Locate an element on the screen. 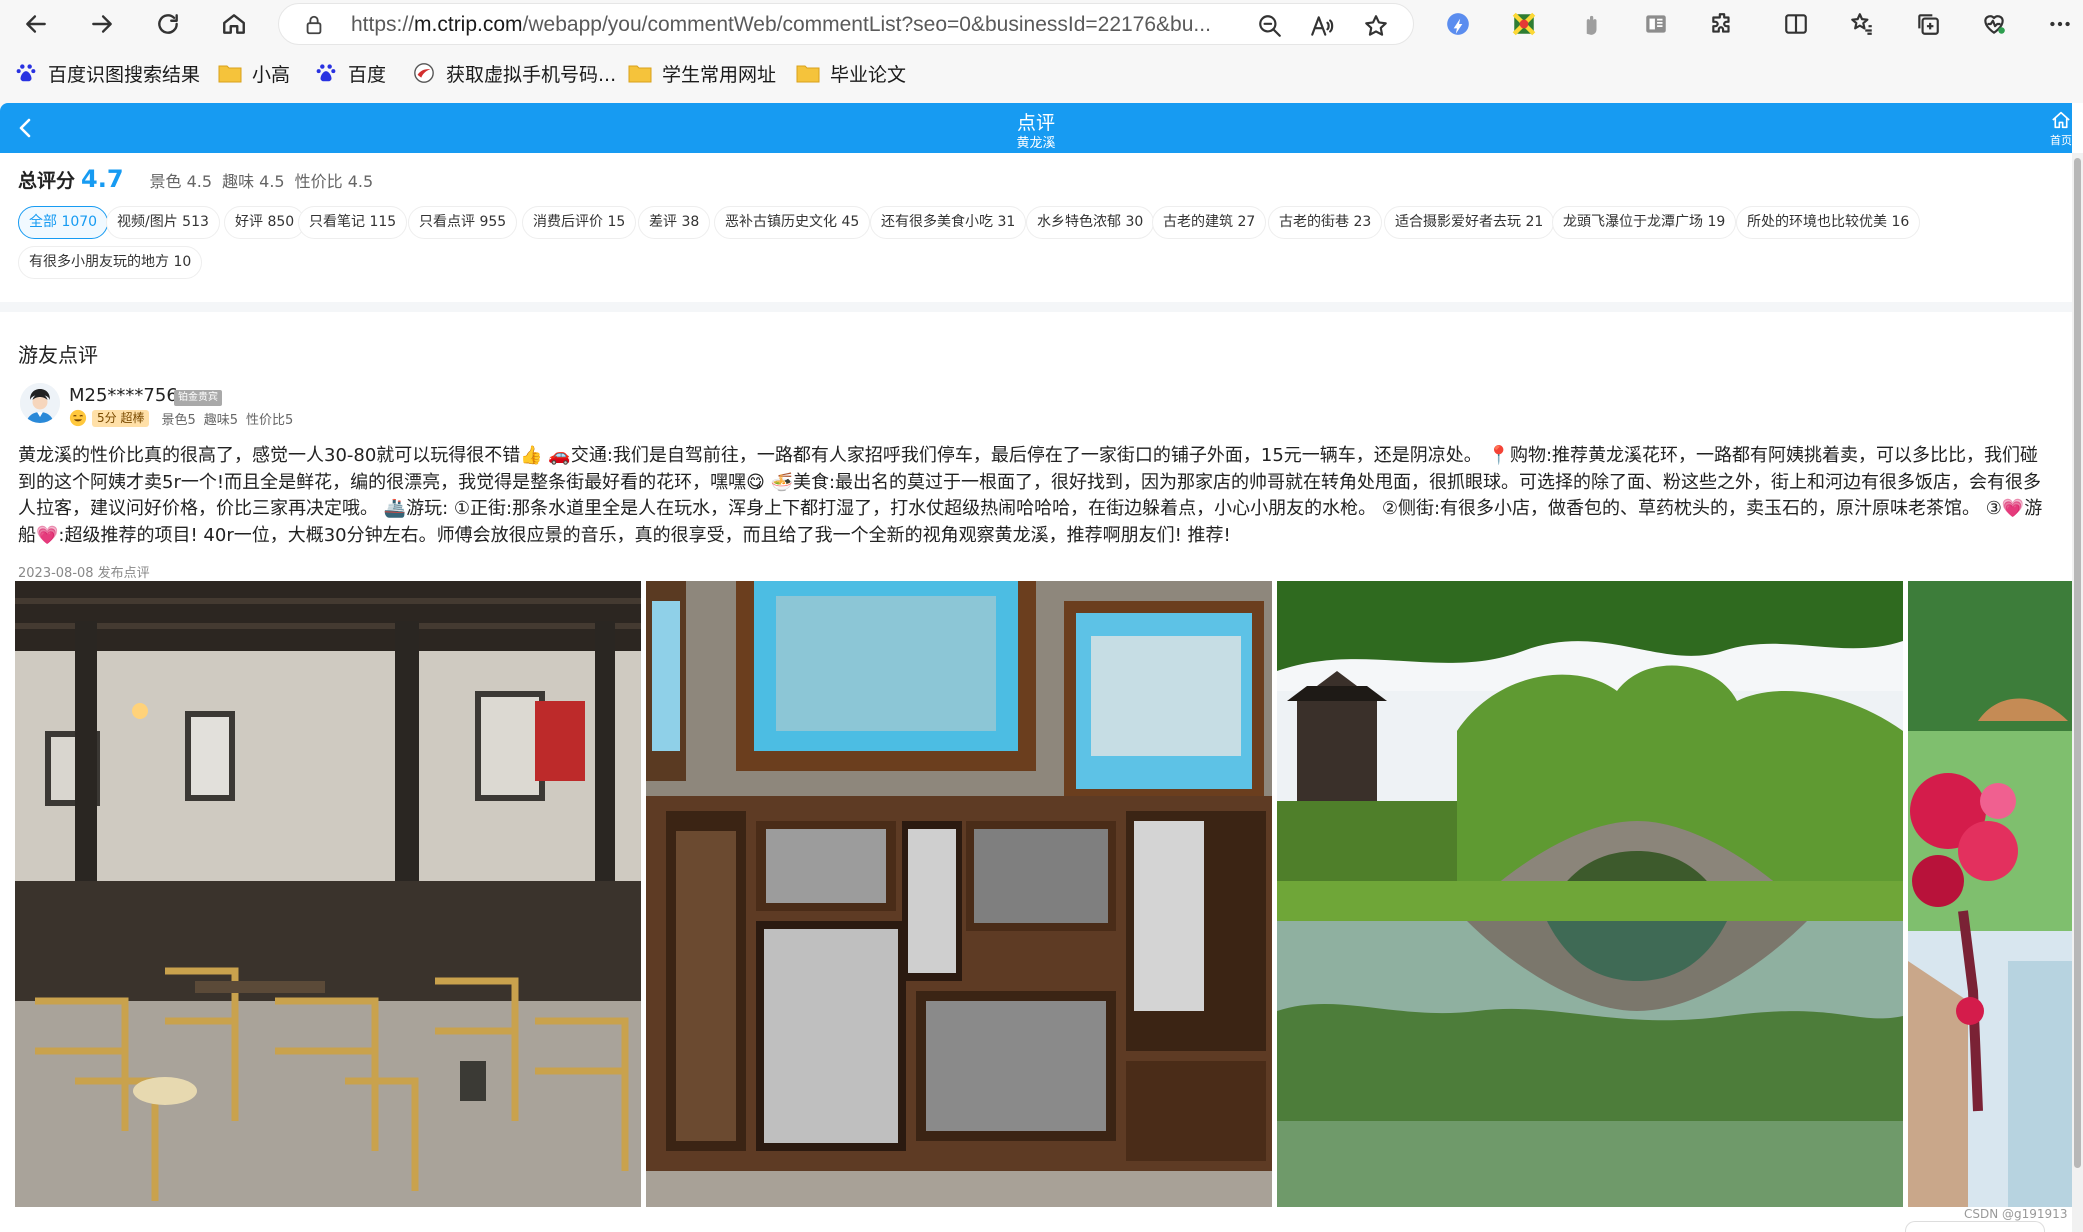 This screenshot has height=1232, width=2083. section-title: 游友点评 is located at coordinates (58, 355).